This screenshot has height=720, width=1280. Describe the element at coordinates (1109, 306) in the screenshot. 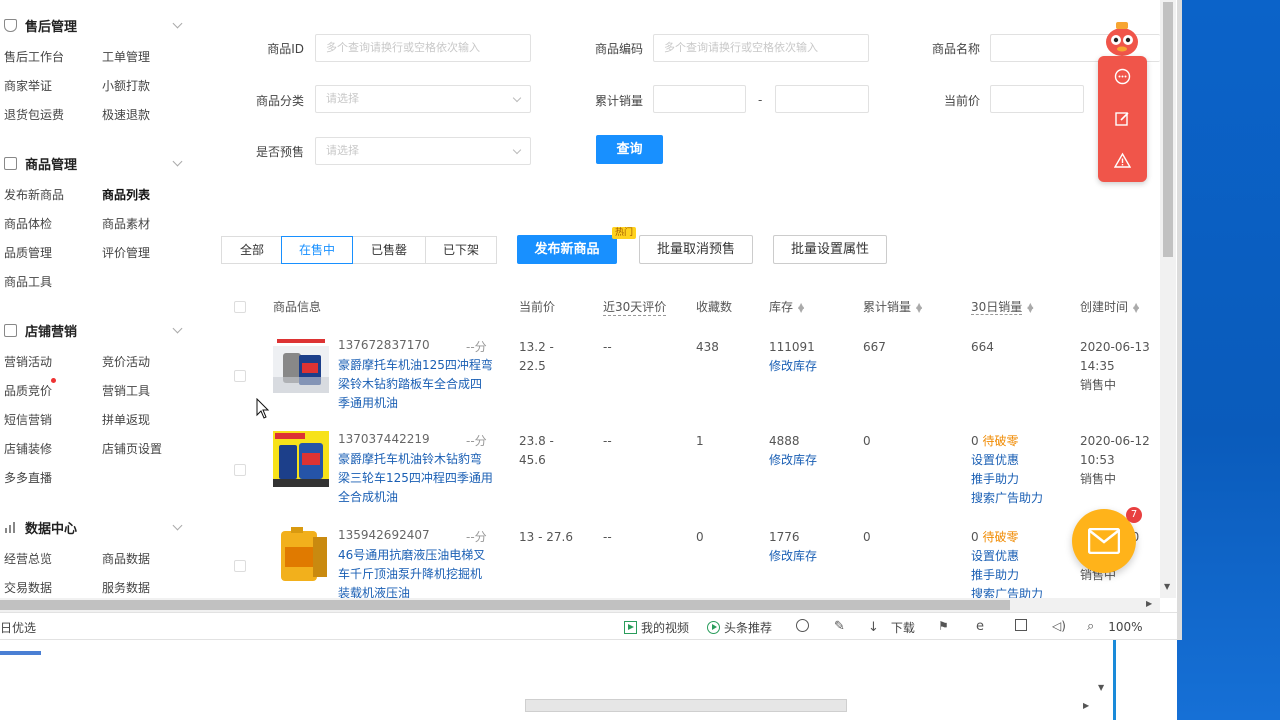

I see `header-created-time: 创建时间 ▲ ▼` at that location.